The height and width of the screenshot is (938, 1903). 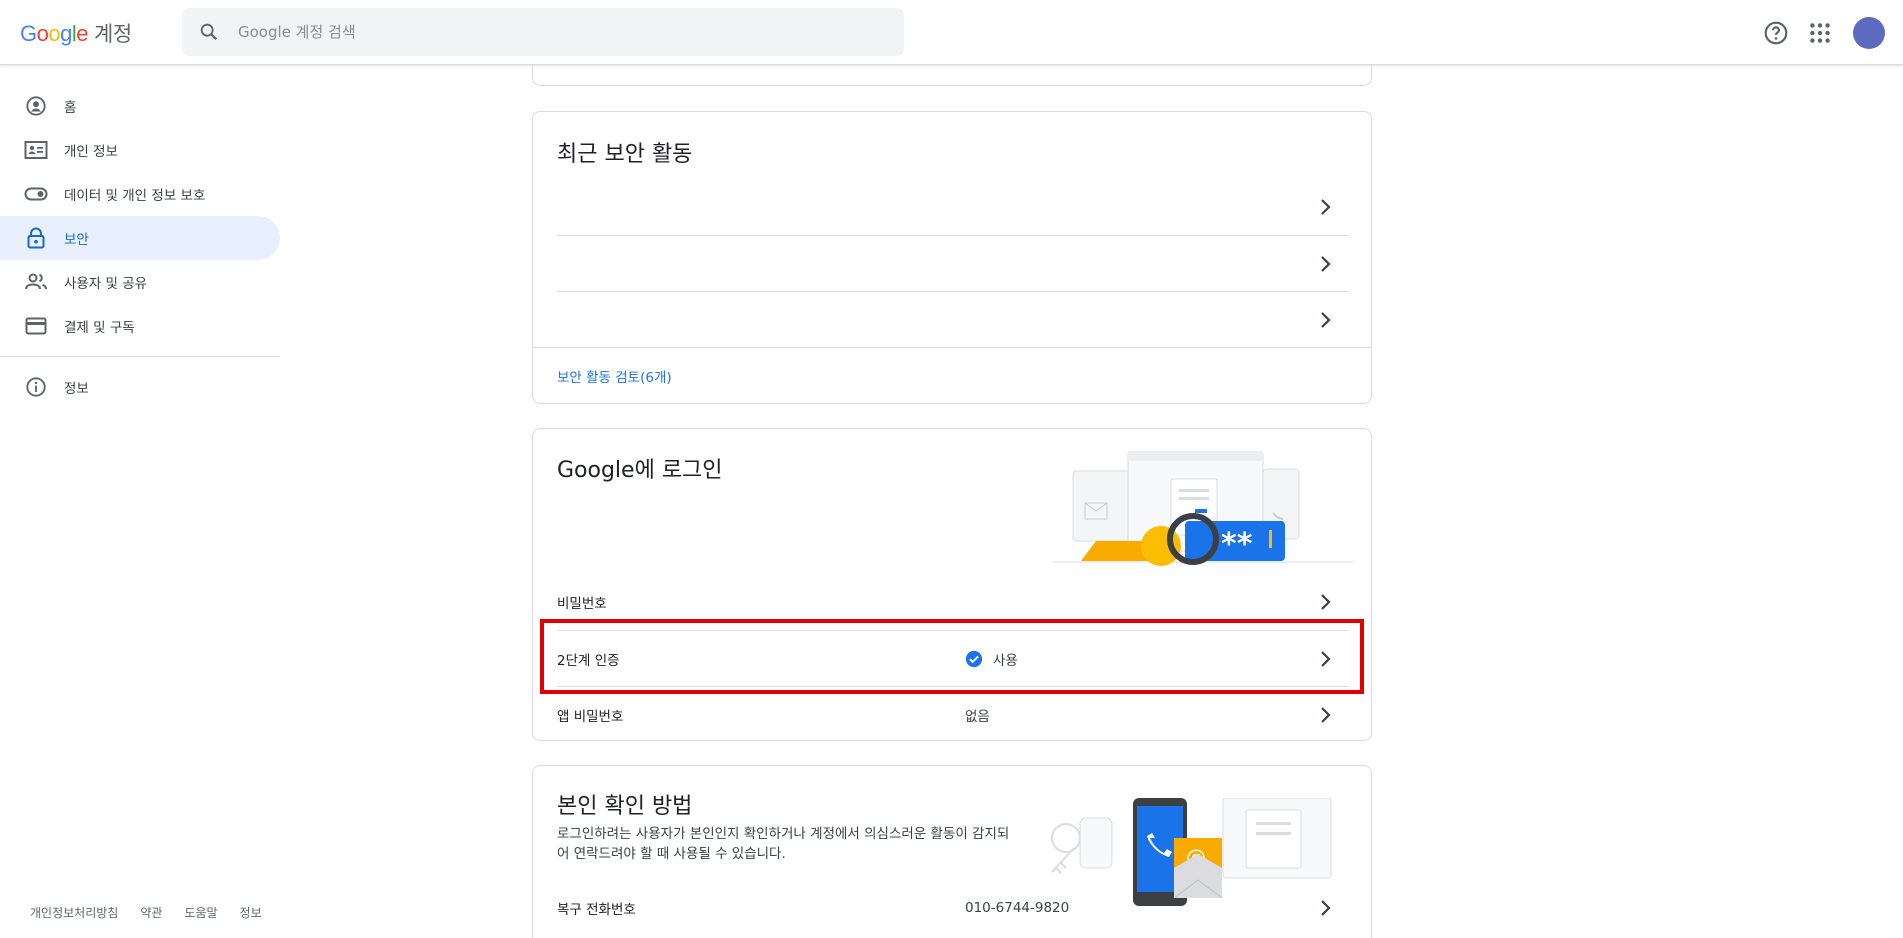 What do you see at coordinates (91, 152) in the screenshot?
I see `nav-item-label: 개인 정보` at bounding box center [91, 152].